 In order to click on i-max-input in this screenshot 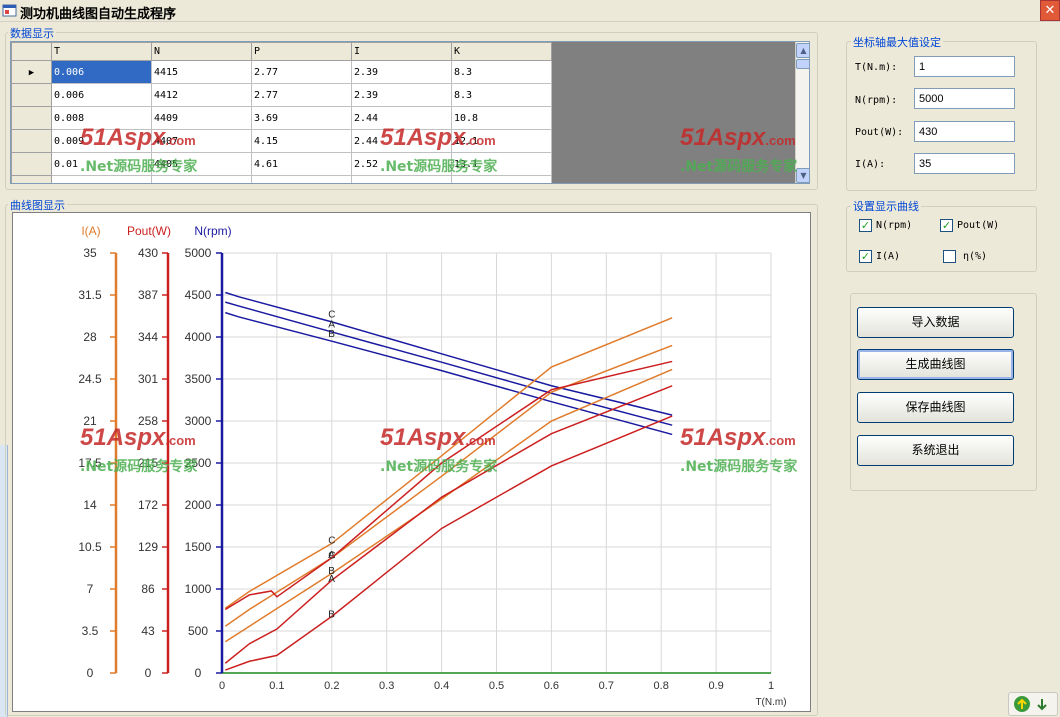, I will do `click(964, 163)`.